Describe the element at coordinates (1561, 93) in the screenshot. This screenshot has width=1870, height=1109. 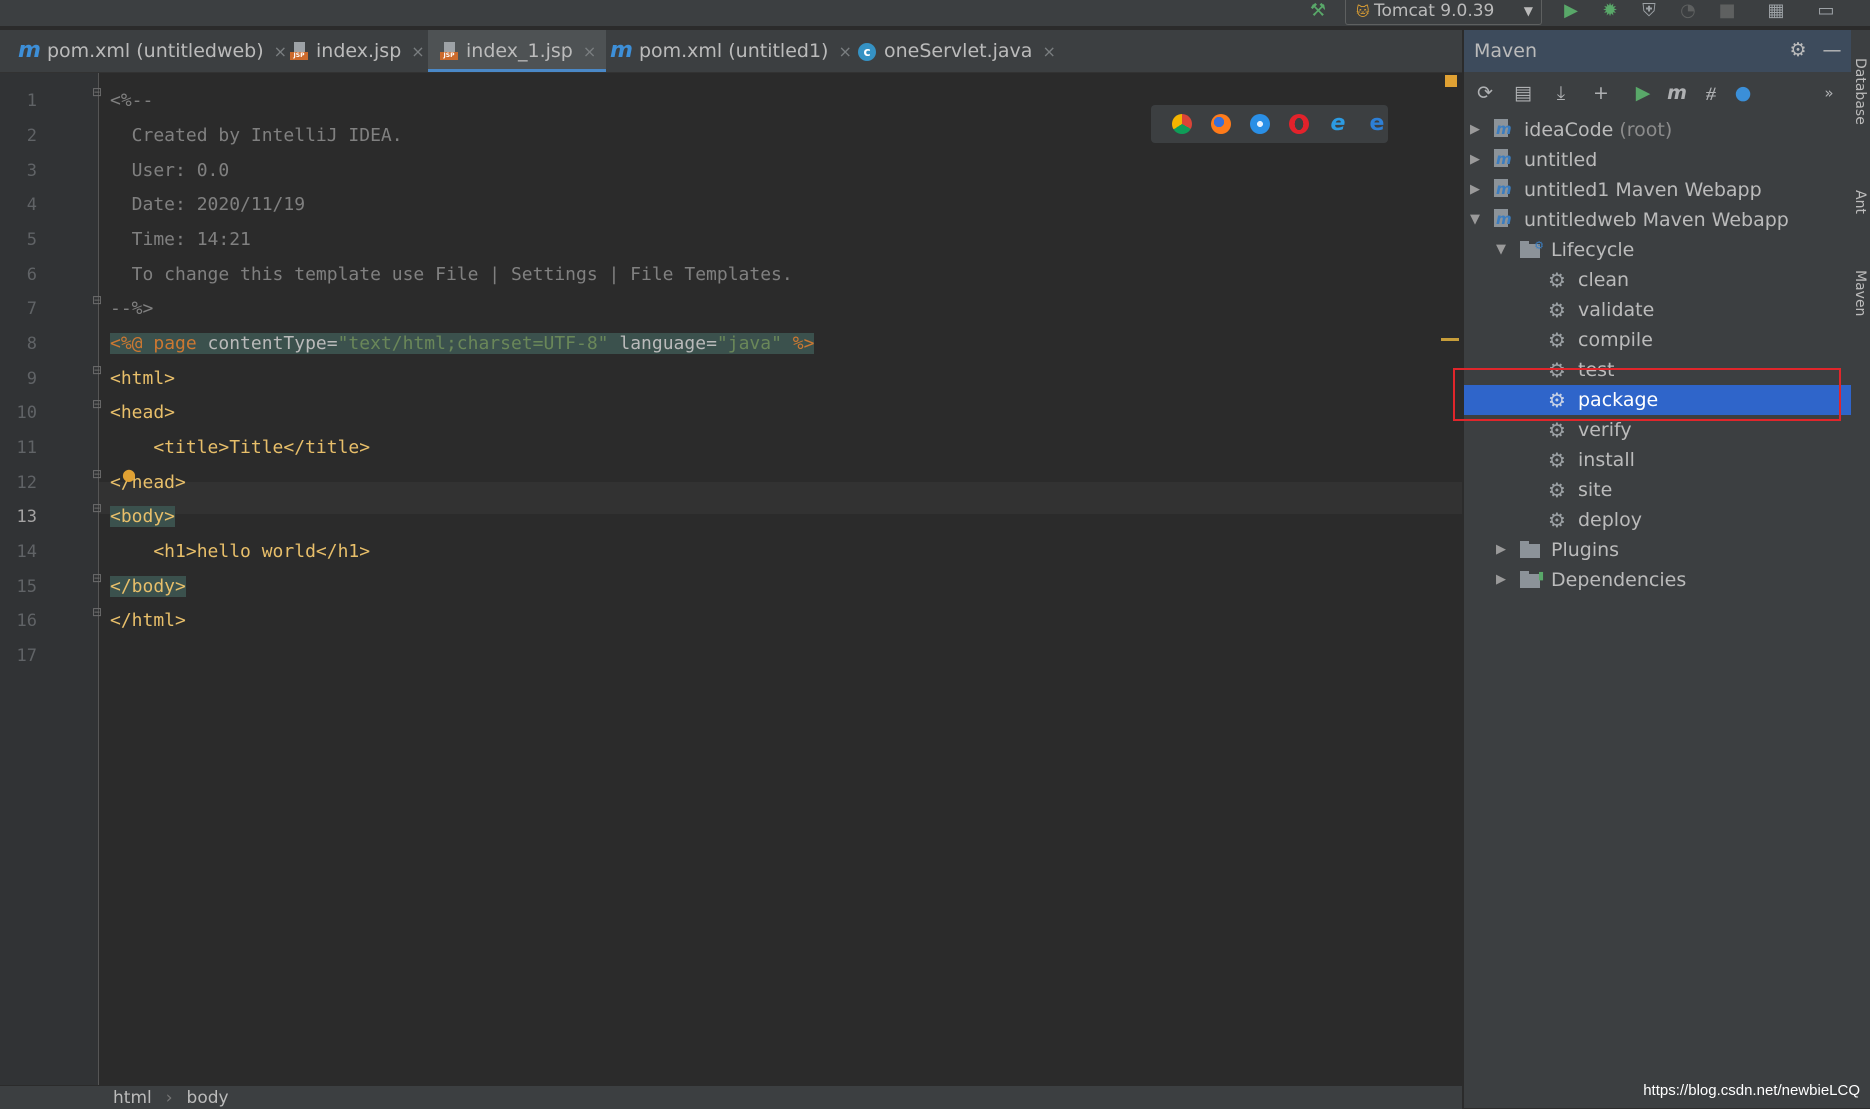
I see `download-icon: ⤓` at that location.